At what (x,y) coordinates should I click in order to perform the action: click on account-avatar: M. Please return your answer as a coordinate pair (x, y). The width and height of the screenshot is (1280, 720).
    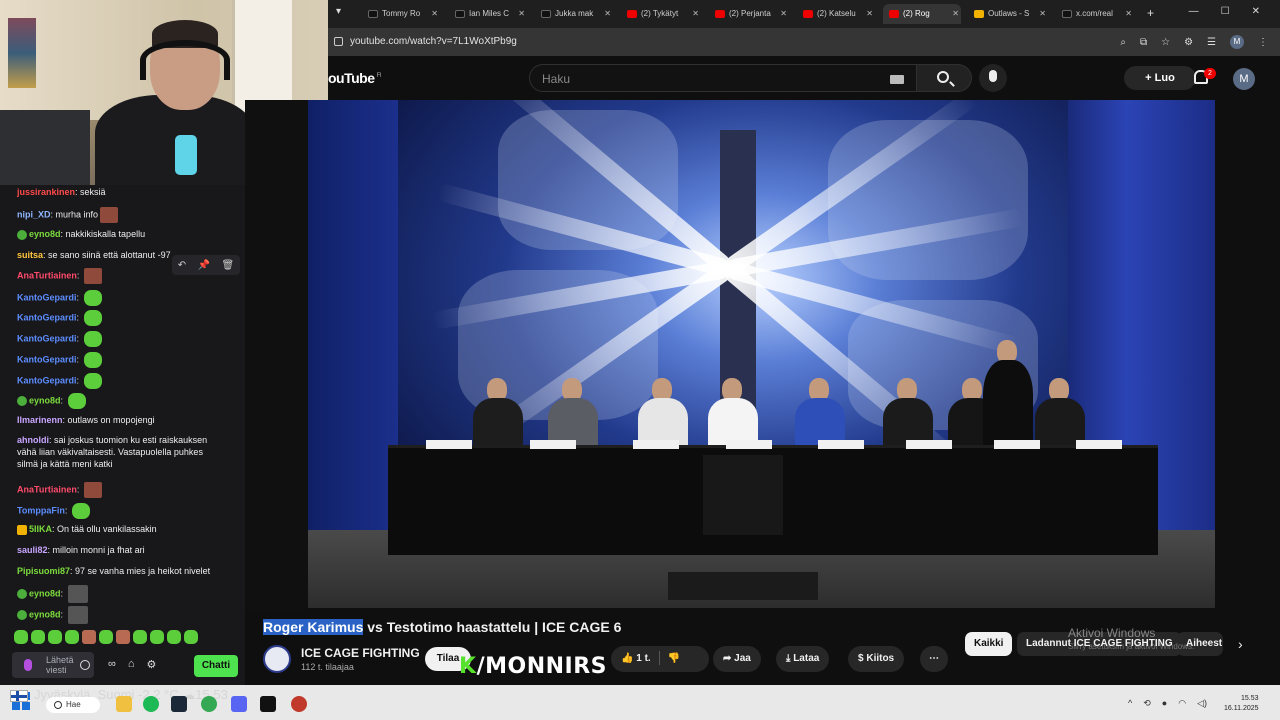
    Looking at the image, I should click on (1244, 79).